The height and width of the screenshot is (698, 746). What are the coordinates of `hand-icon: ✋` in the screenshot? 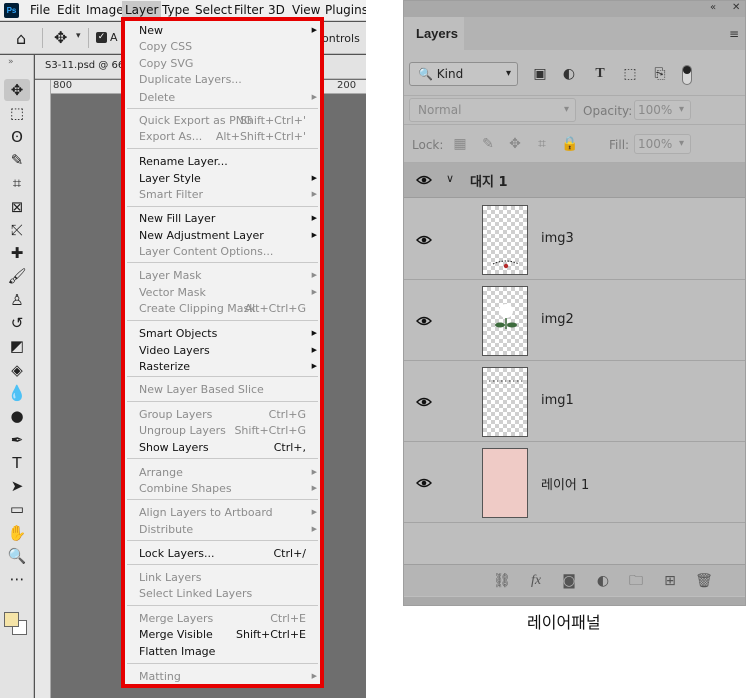 It's located at (17, 533).